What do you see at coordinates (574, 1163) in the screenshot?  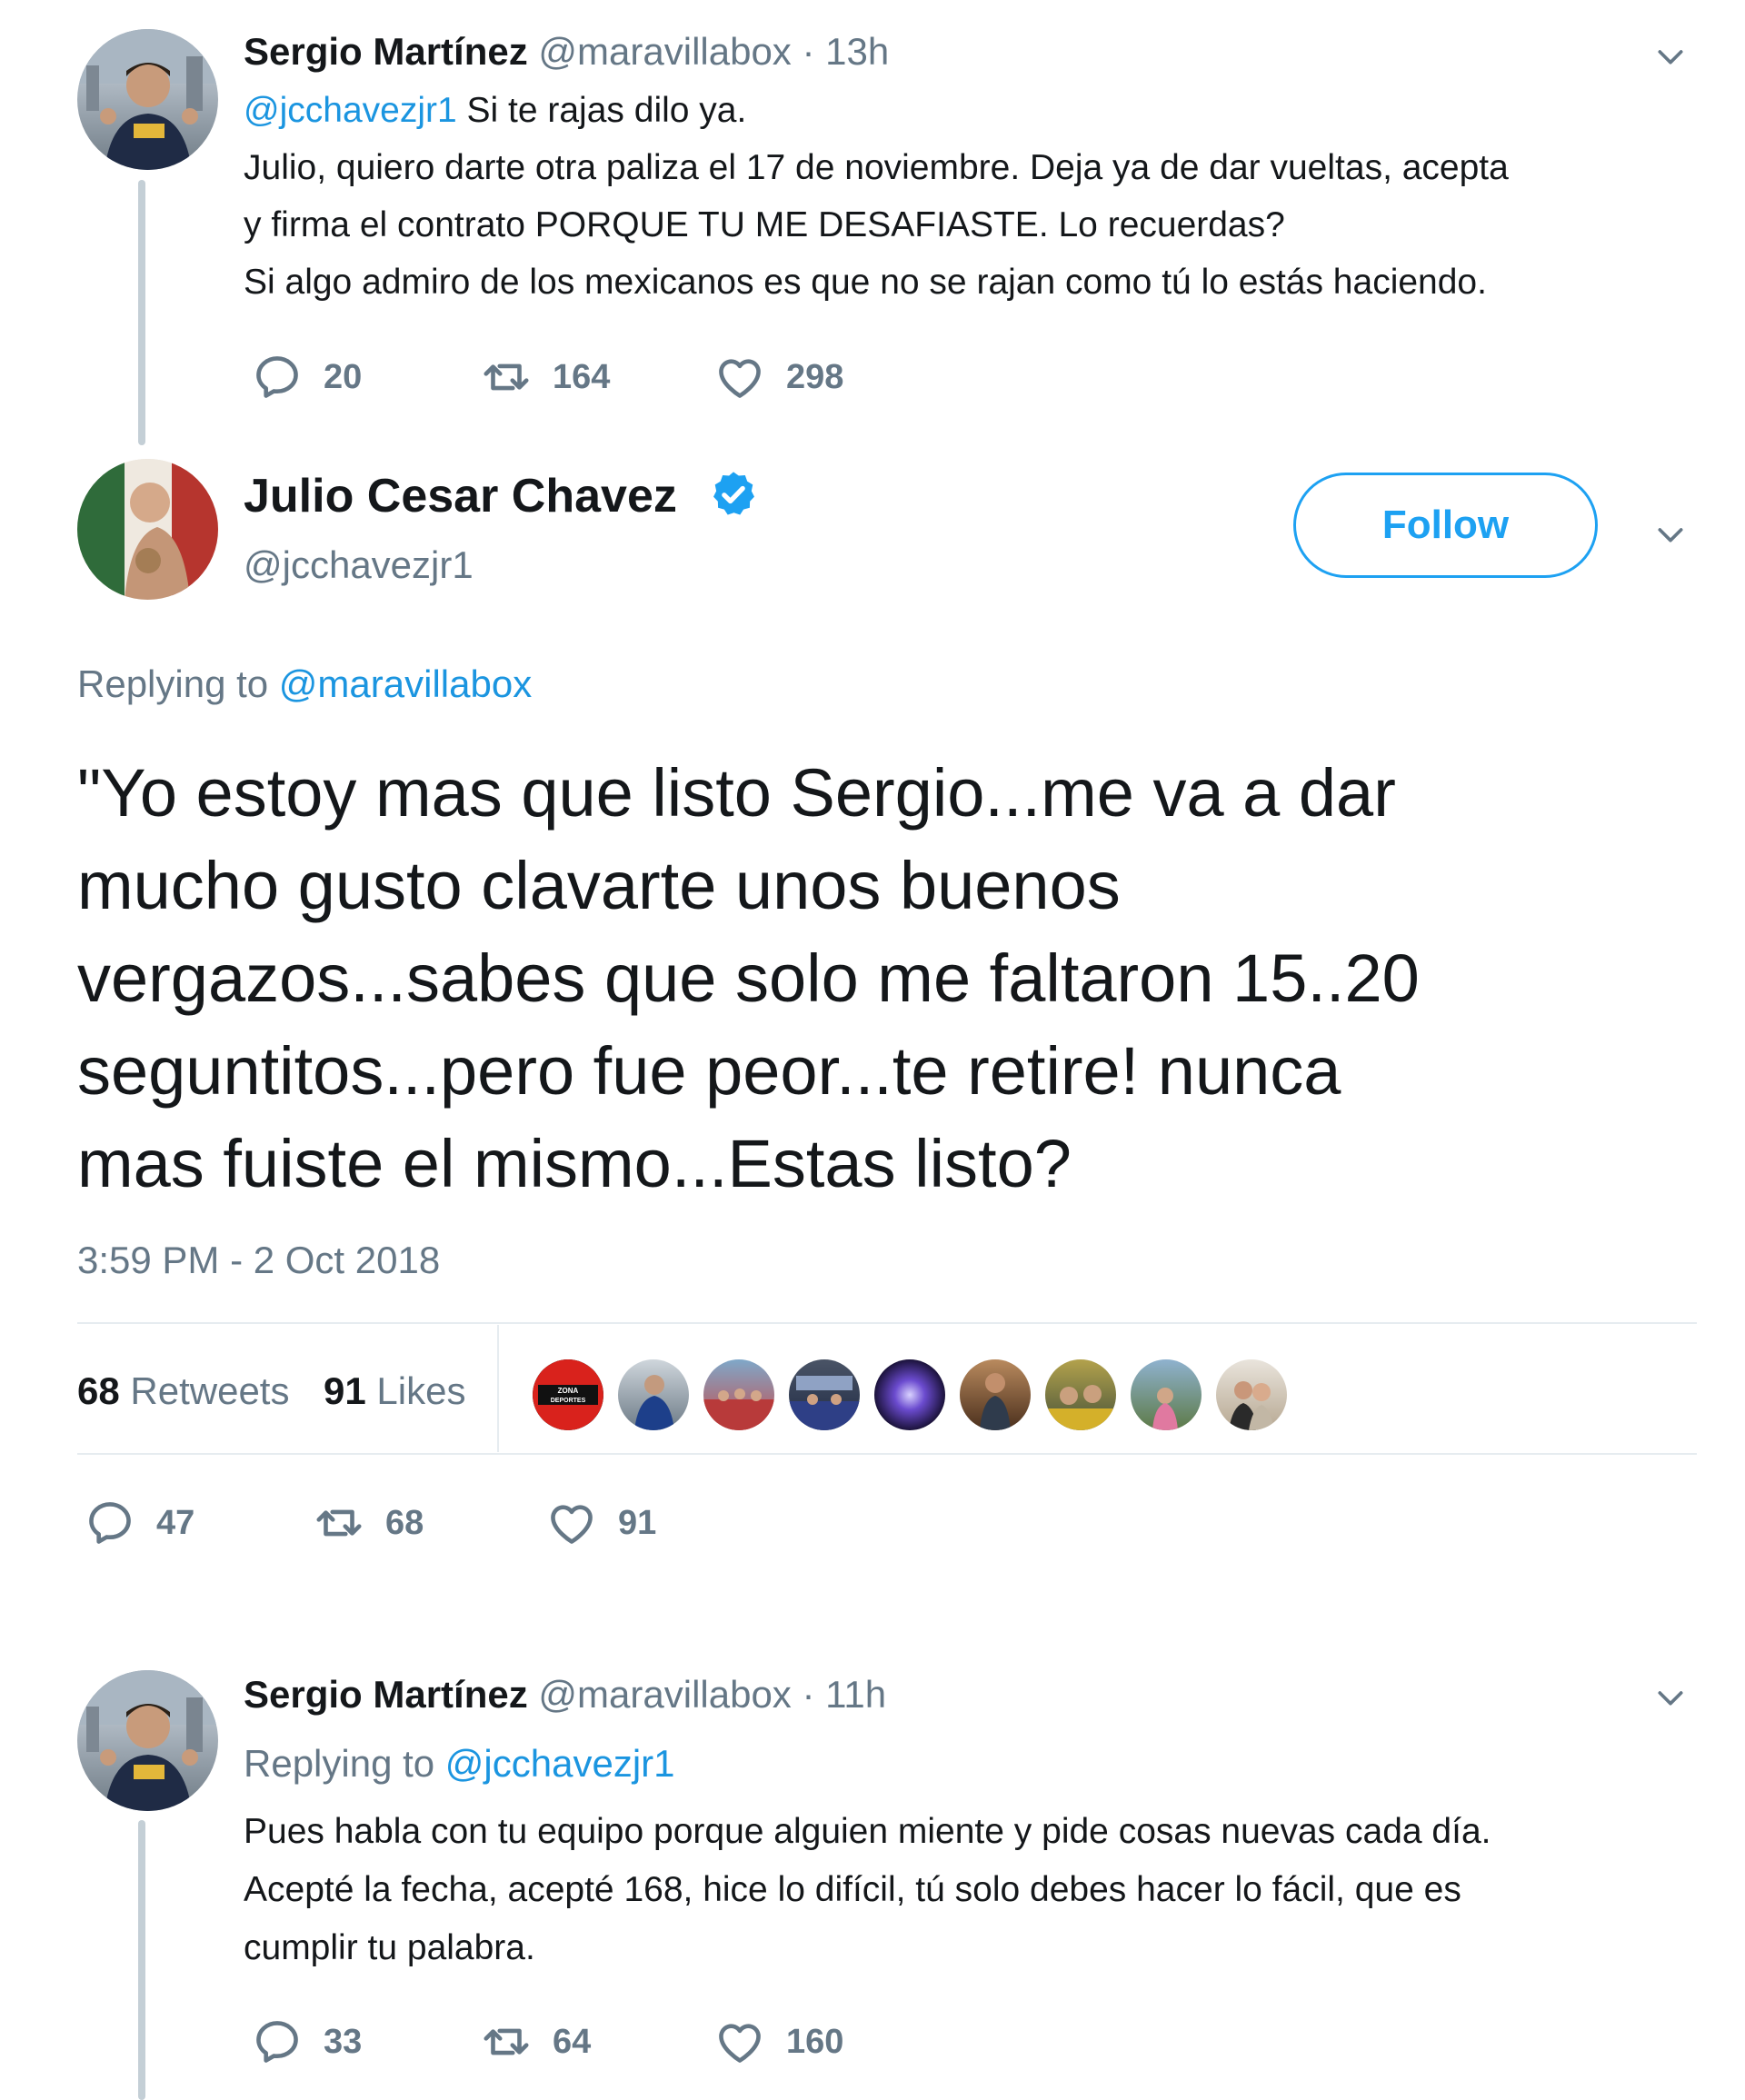 I see `tweet-text-line: mas fuiste el mismo...Estas listo?` at bounding box center [574, 1163].